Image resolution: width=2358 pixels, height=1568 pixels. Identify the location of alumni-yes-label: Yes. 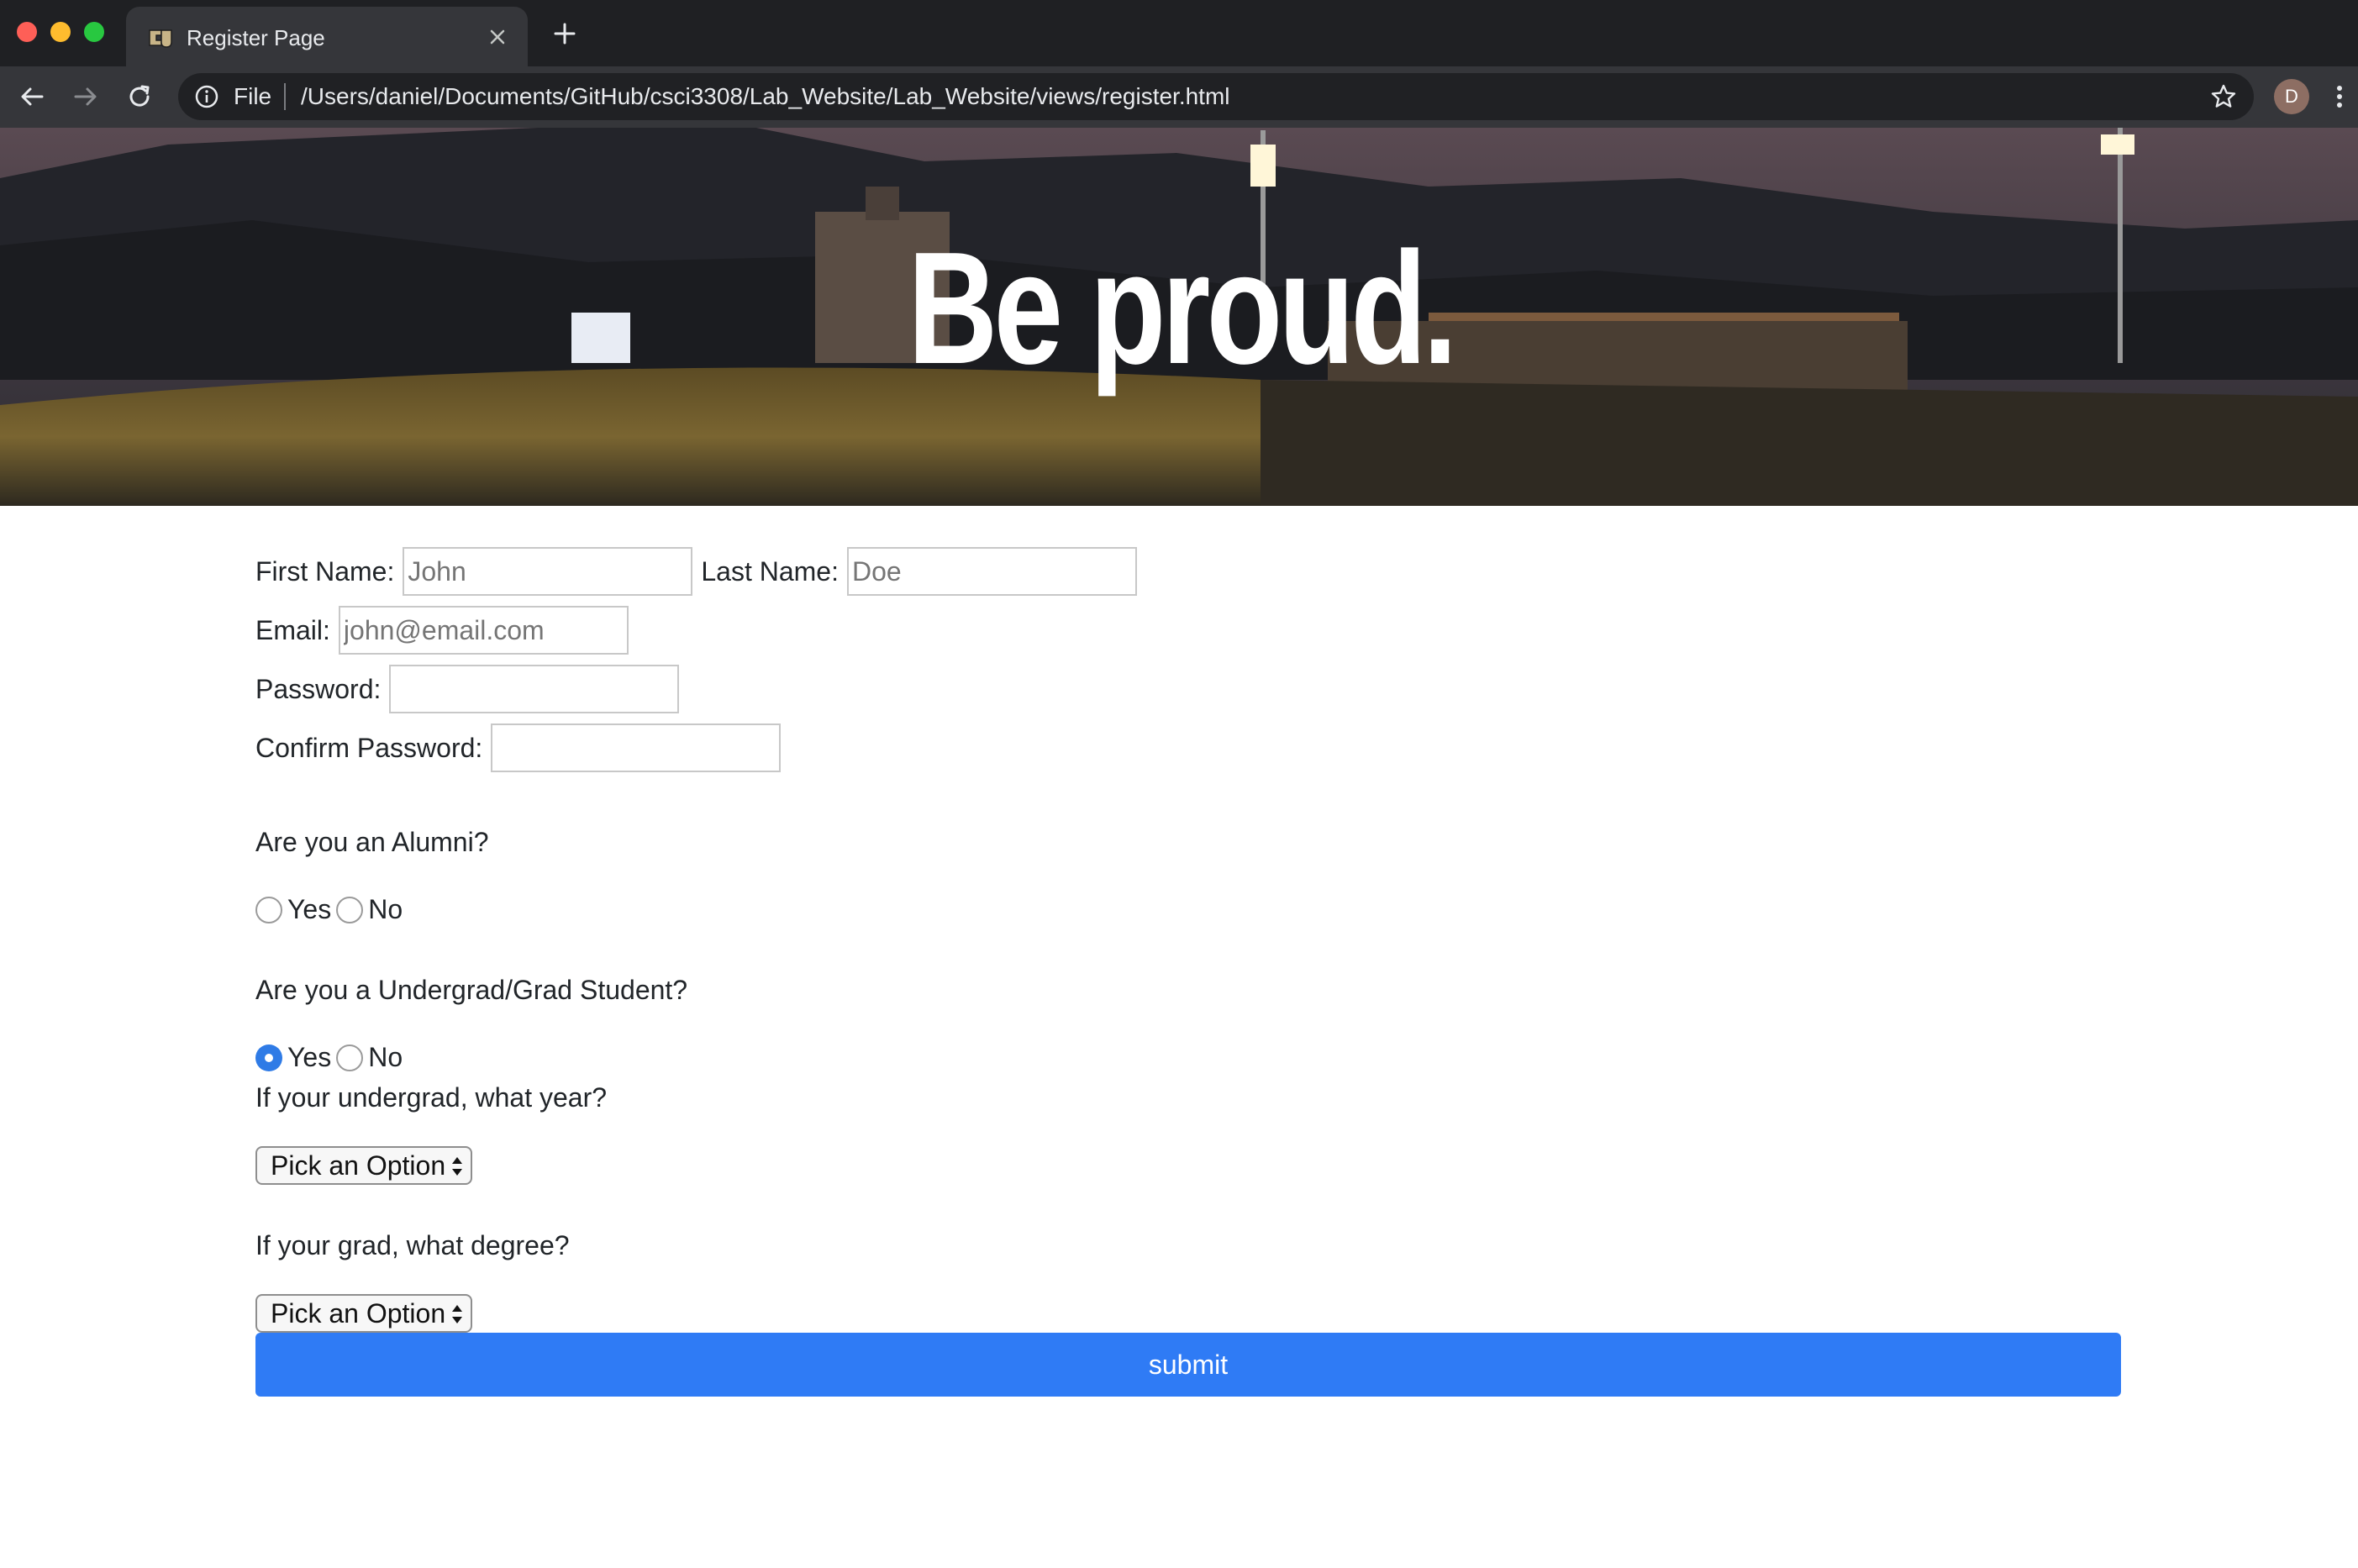
(309, 909).